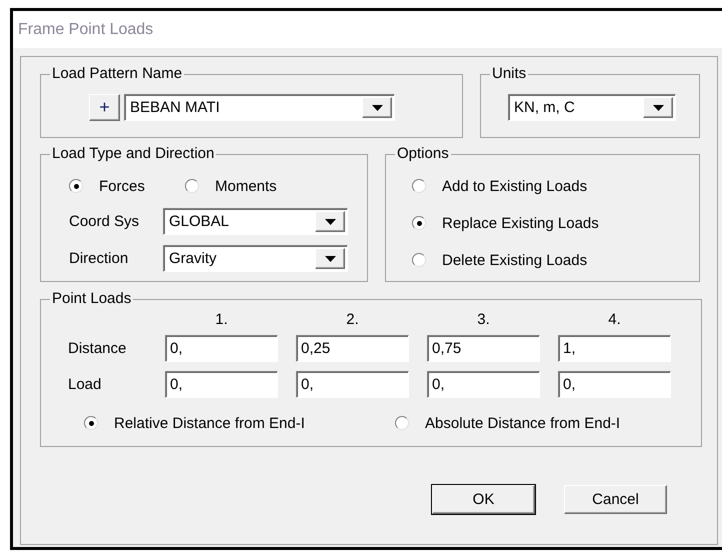 The height and width of the screenshot is (553, 722). Describe the element at coordinates (99, 258) in the screenshot. I see `field-label: Direction` at that location.